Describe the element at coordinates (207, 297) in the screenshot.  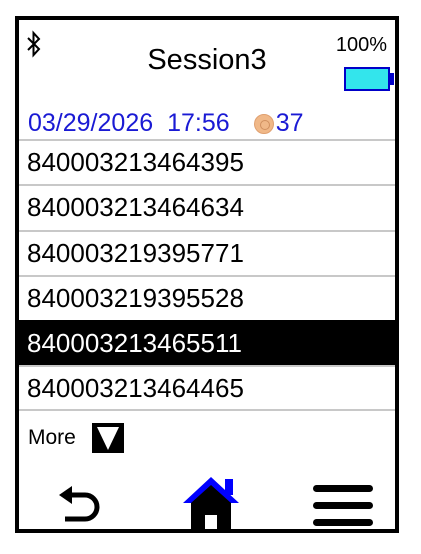
I see `list-item: 840003219395528` at that location.